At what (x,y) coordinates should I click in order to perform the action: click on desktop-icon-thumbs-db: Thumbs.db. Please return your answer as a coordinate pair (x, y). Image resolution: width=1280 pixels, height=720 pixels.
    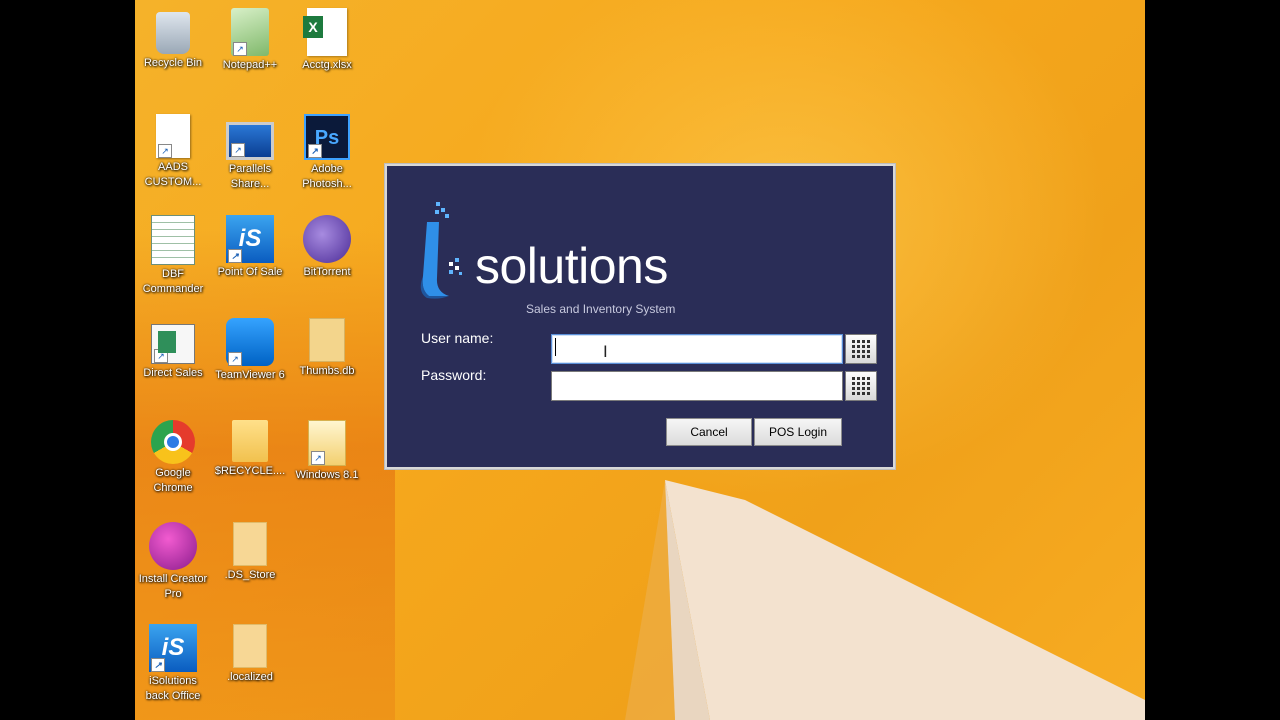
    Looking at the image, I should click on (327, 348).